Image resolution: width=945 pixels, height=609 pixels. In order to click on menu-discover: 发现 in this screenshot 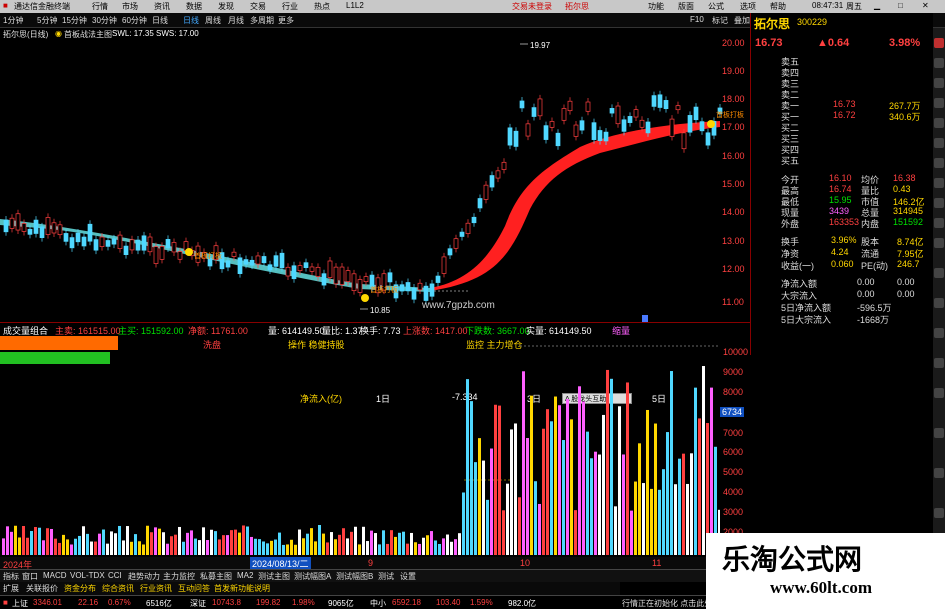, I will do `click(226, 6)`.